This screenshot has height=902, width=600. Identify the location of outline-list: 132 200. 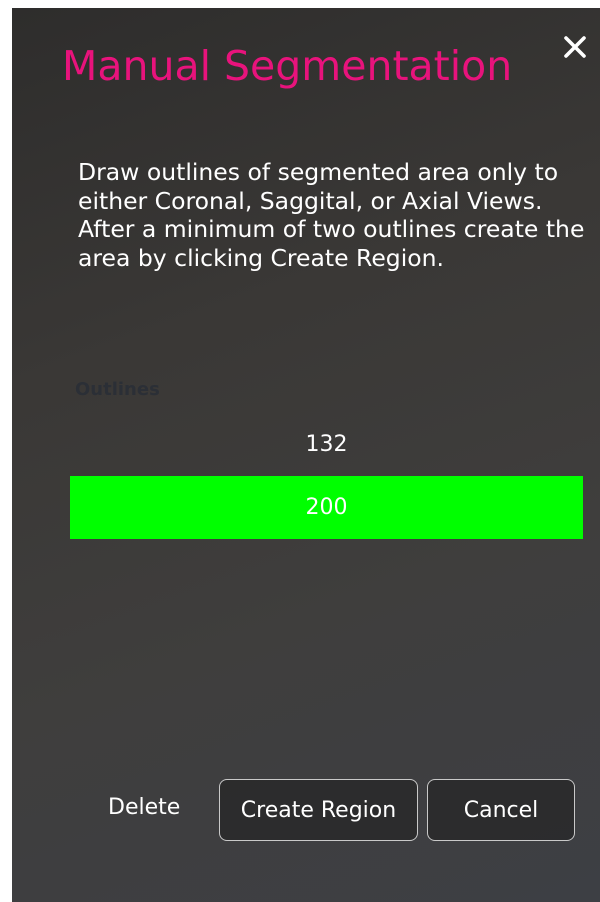
(326, 476).